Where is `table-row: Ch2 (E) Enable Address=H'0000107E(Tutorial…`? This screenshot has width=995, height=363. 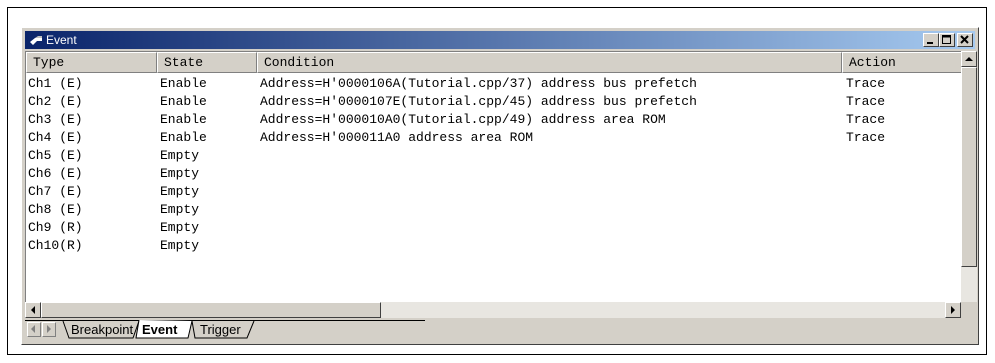
table-row: Ch2 (E) Enable Address=H'0000107E(Tutorial… is located at coordinates (493, 102).